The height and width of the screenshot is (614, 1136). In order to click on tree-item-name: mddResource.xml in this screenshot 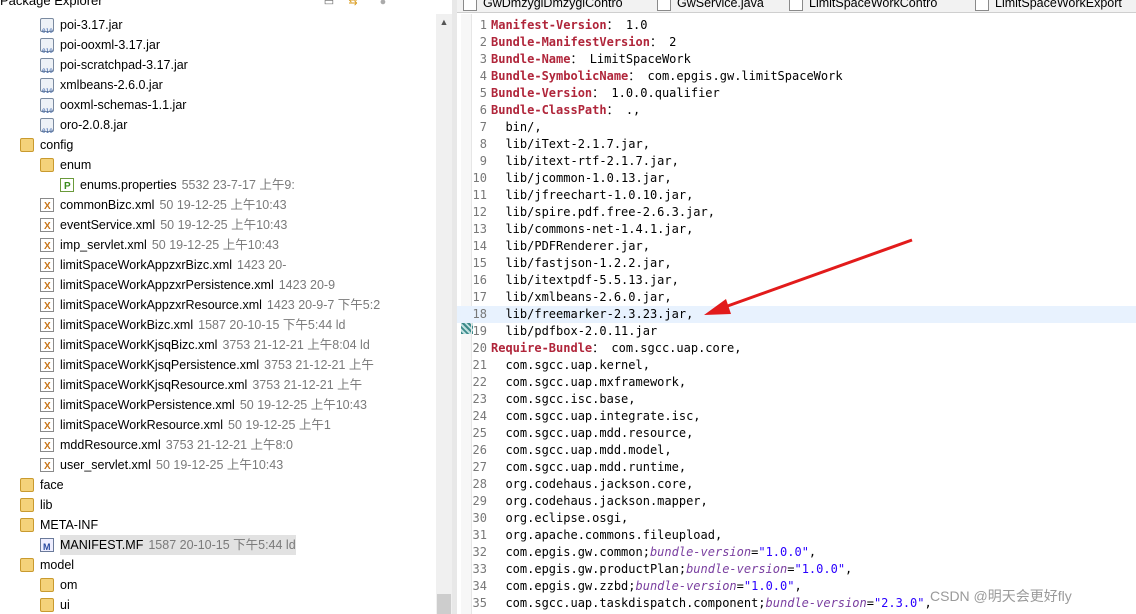, I will do `click(110, 445)`.